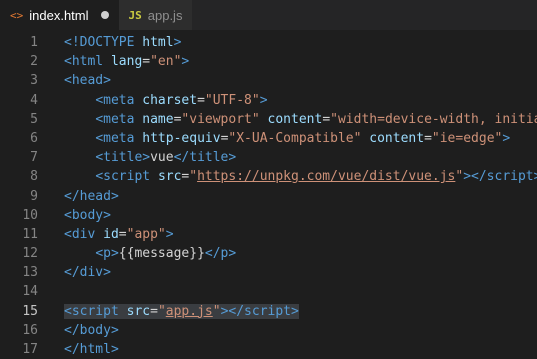  Describe the element at coordinates (34, 119) in the screenshot. I see `line-number: 5` at that location.